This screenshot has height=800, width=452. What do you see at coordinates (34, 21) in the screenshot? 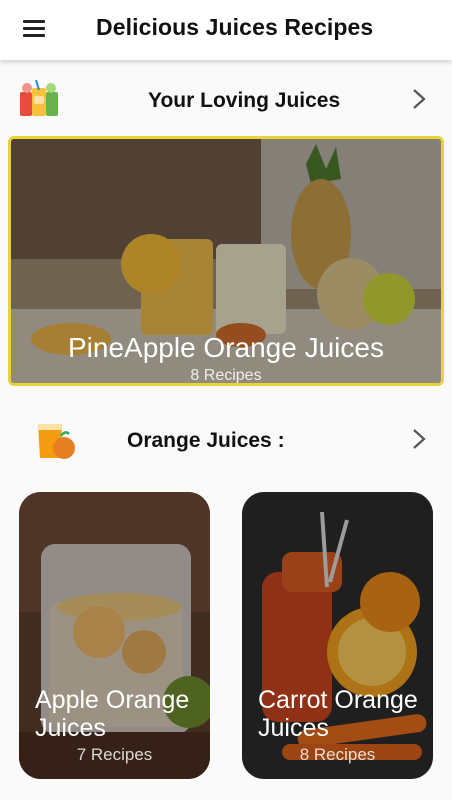
I see `hamburger-menu-icon` at bounding box center [34, 21].